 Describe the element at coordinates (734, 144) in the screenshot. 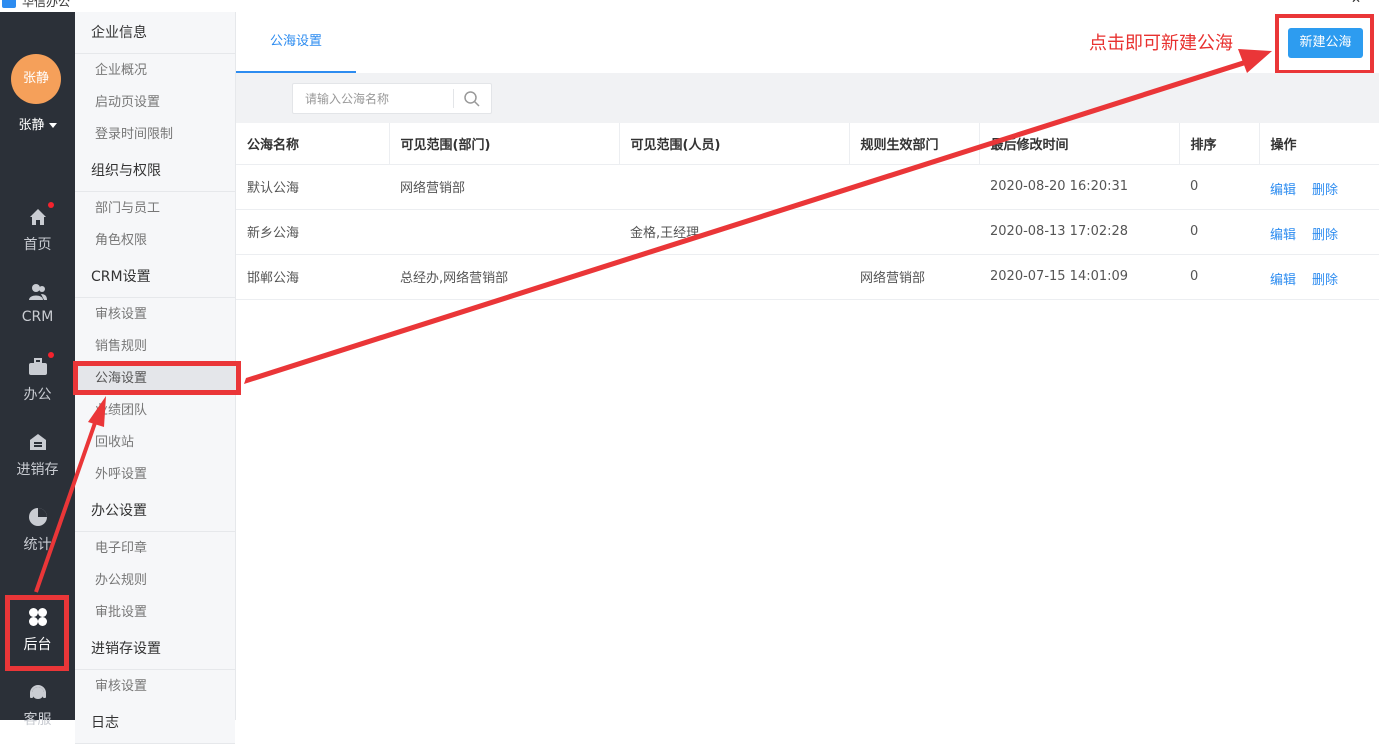

I see `column-header: 可见范围(人员)` at that location.